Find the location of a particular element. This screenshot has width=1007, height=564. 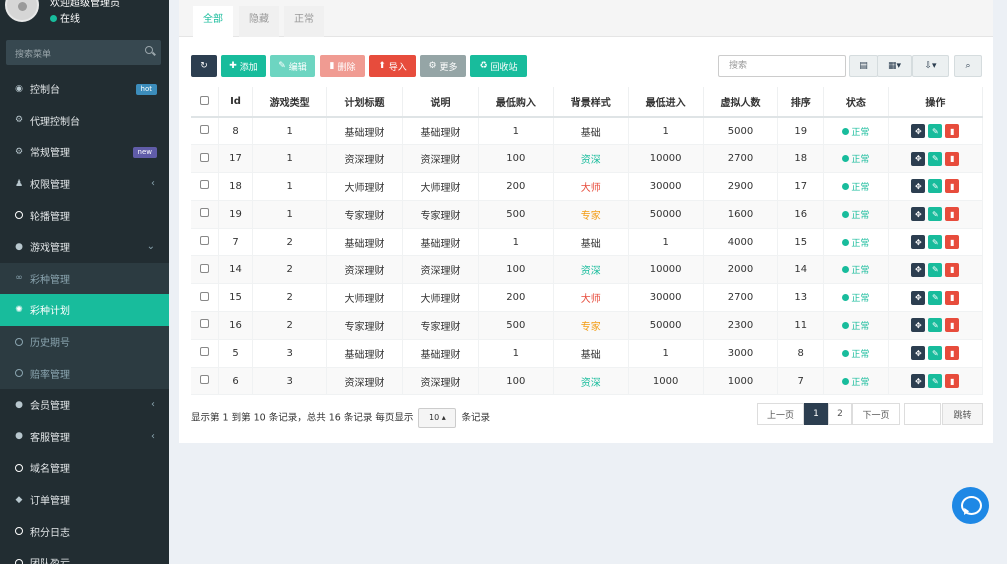

table-row: 17 1 资深理财 资深理财 100 资深 10000 2700 18 正常 ✥ ✎ ▮ is located at coordinates (587, 159).